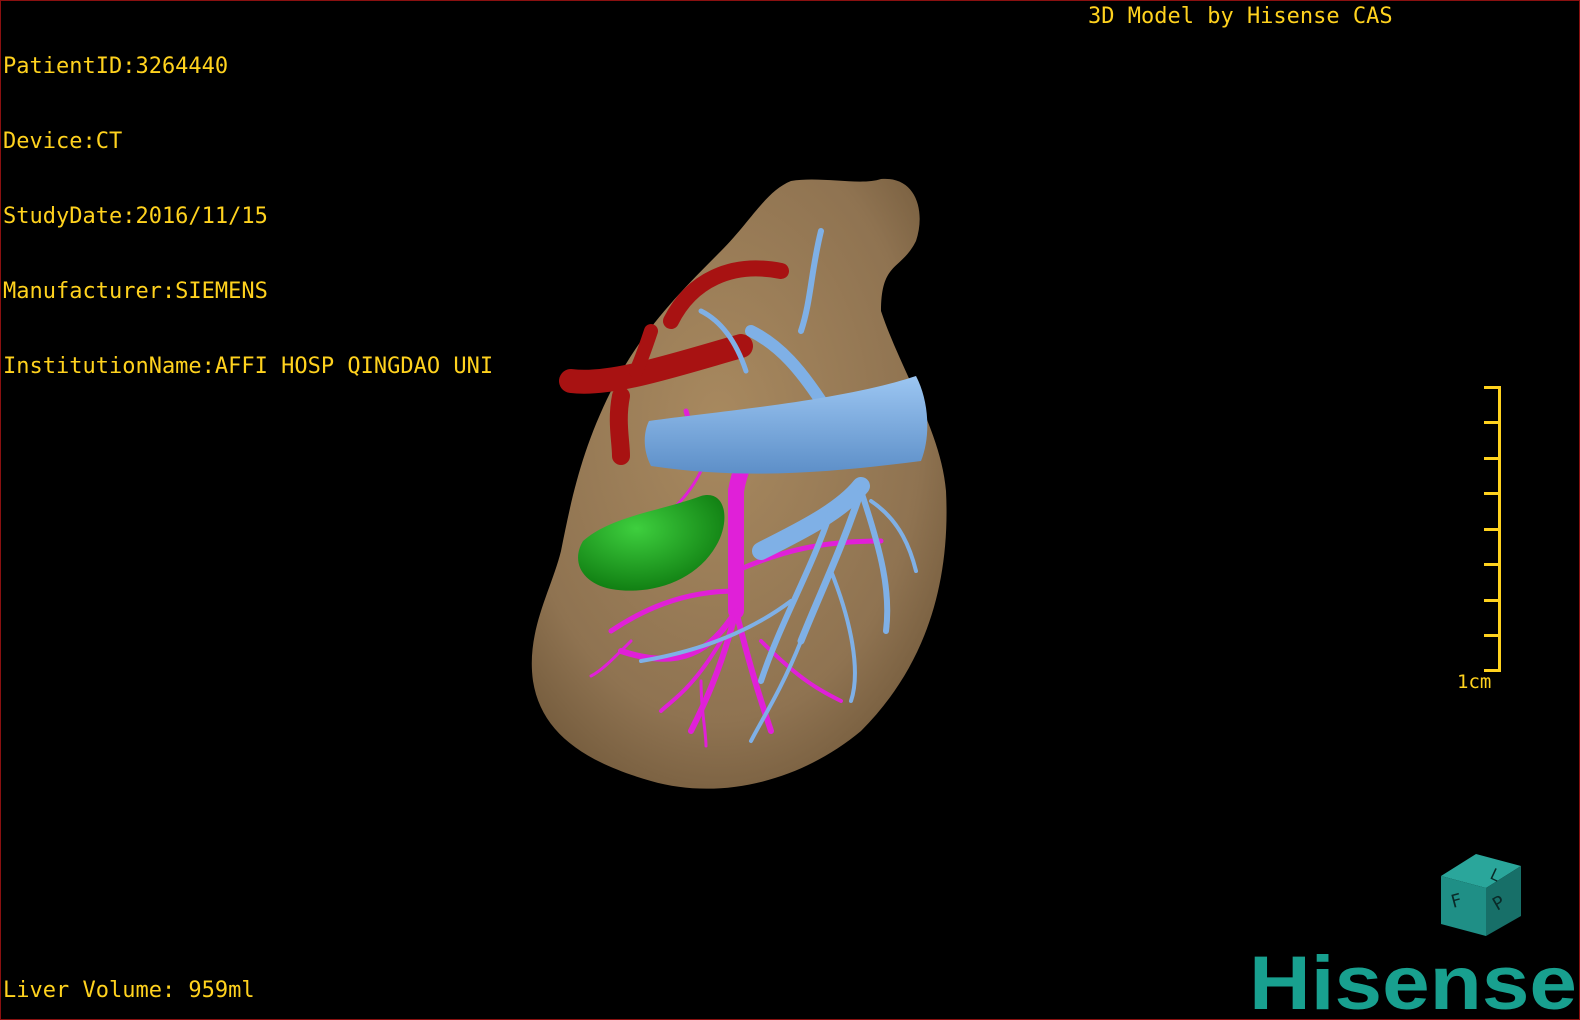 The height and width of the screenshot is (1020, 1580). What do you see at coordinates (1240, 16) in the screenshot?
I see `model-credit: 3D Model by Hisense CAS` at bounding box center [1240, 16].